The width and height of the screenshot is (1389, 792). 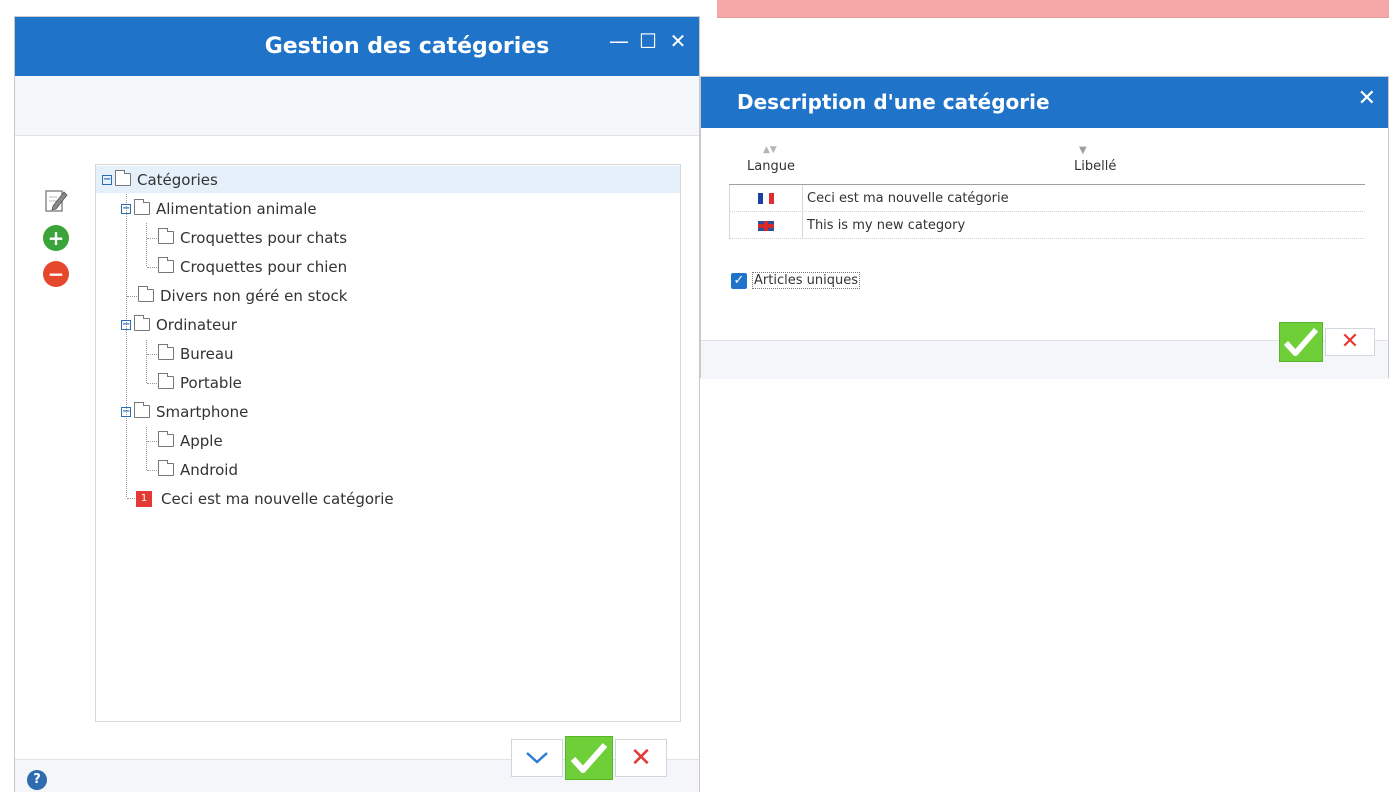 I want to click on label-cell: Ceci est ma nouvelle catégorie, so click(x=908, y=198).